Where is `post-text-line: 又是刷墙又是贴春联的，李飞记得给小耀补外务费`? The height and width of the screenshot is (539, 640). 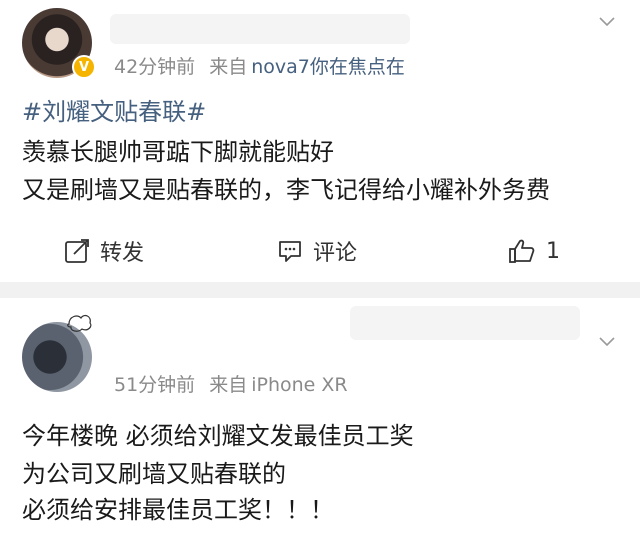
post-text-line: 又是刷墙又是贴春联的，李飞记得给小耀补外务费 is located at coordinates (286, 190).